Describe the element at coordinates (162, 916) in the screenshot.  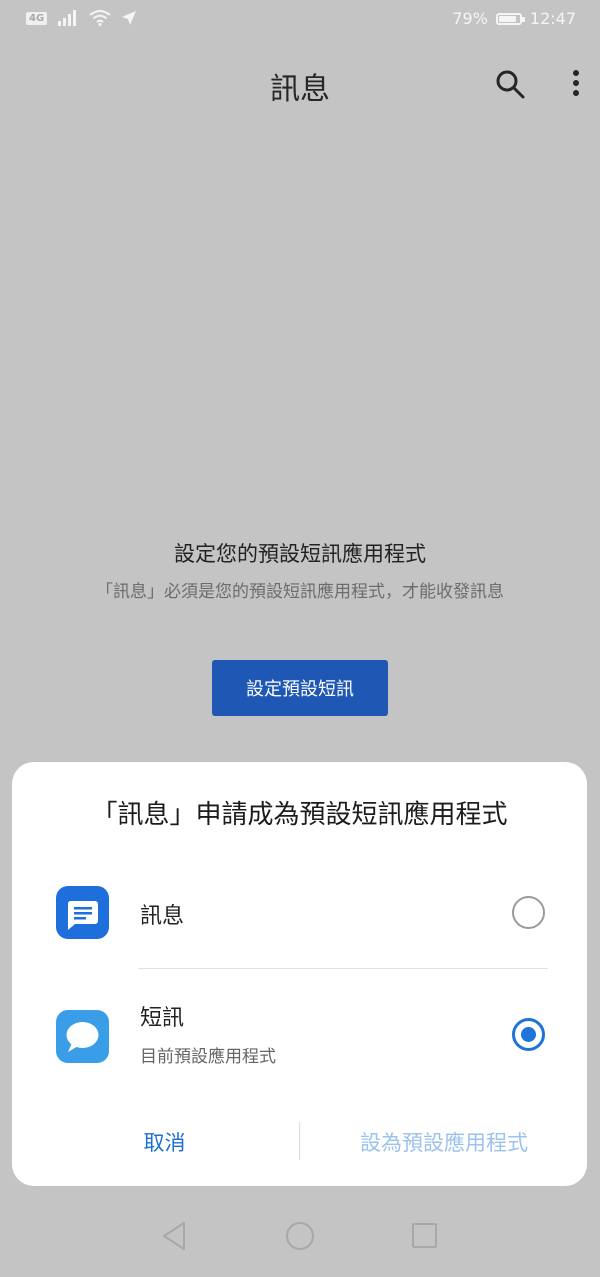
I see `option-label: 訊息` at that location.